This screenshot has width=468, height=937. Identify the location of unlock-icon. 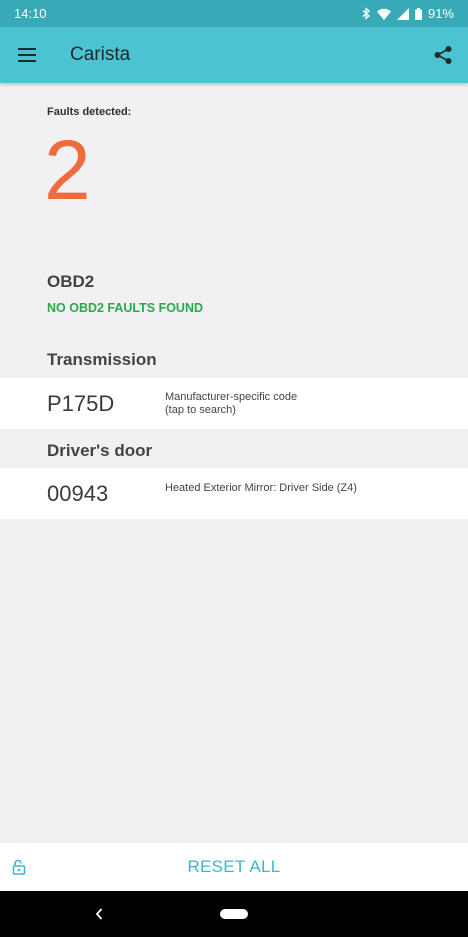
(19, 869).